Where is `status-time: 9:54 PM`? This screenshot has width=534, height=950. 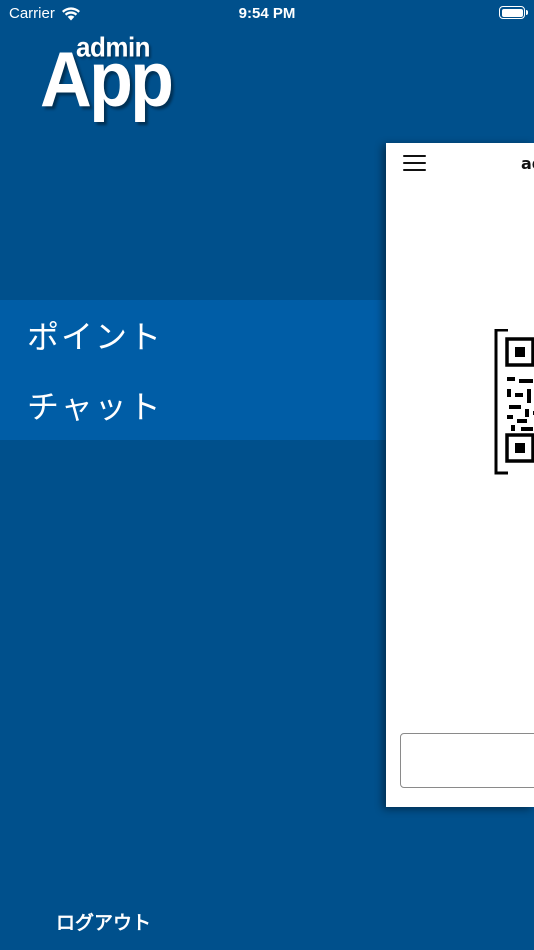
status-time: 9:54 PM is located at coordinates (267, 13).